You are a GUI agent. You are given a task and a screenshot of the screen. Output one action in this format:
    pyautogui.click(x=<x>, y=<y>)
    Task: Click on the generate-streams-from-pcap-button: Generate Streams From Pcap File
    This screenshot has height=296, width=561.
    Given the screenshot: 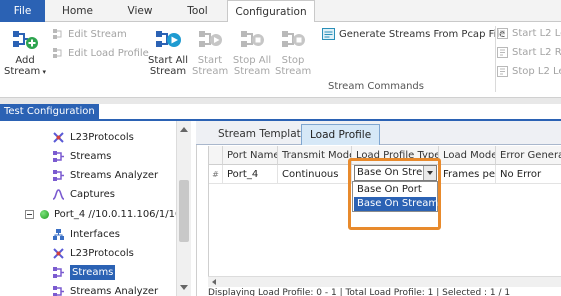 What is the action you would take?
    pyautogui.click(x=413, y=34)
    